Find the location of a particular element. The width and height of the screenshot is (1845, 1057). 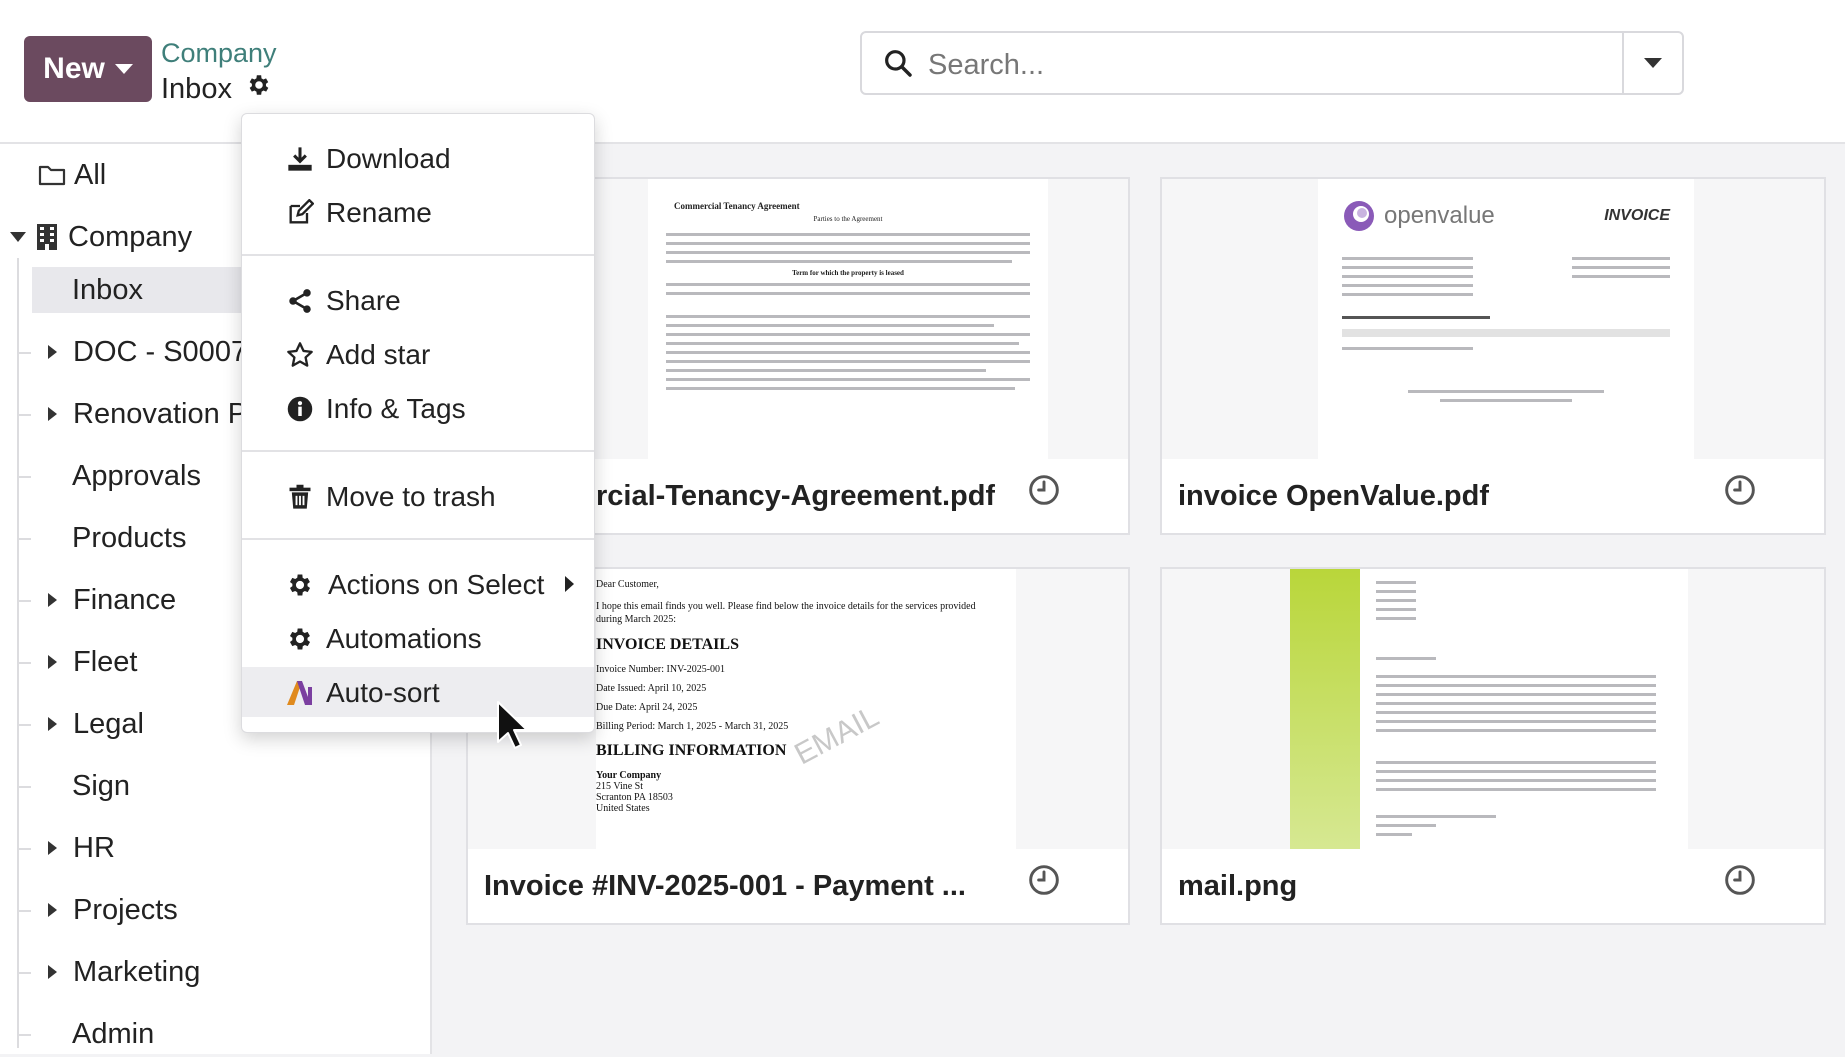

sidebar-item-label: Renovation P is located at coordinates (160, 413).